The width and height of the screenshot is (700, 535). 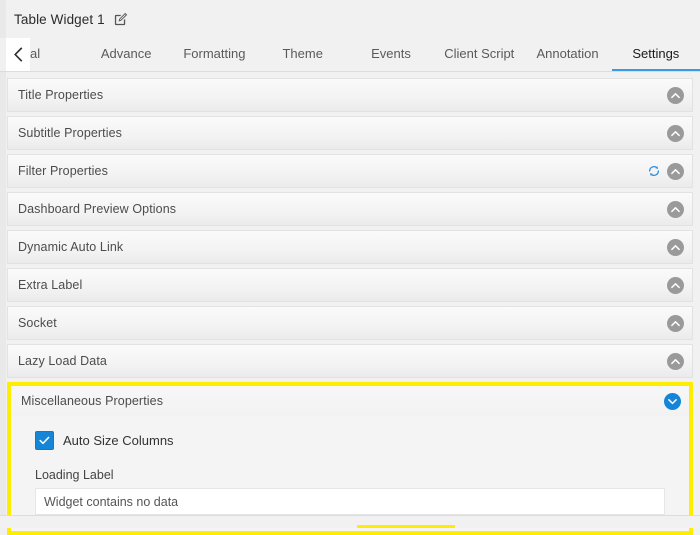 I want to click on tab-advance: Advance, so click(x=126, y=54).